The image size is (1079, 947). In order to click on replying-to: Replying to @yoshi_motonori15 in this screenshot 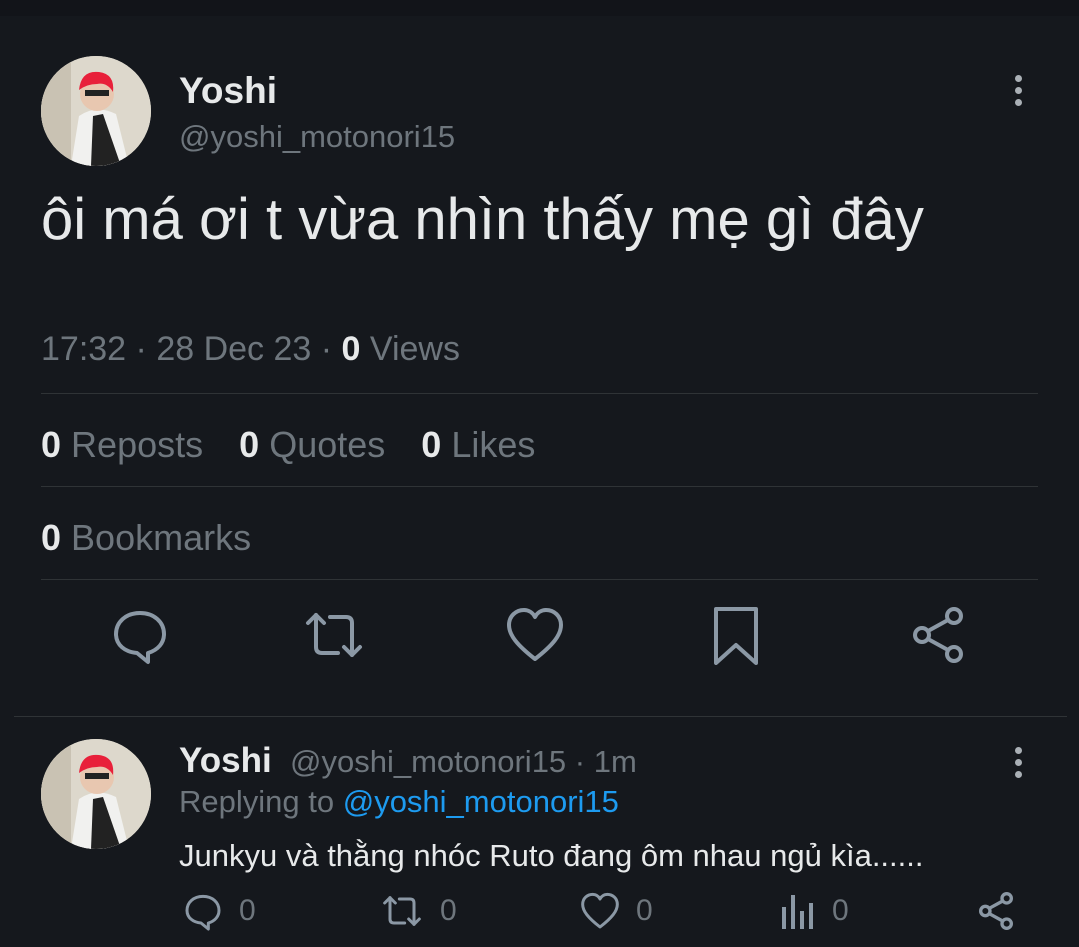, I will do `click(399, 802)`.